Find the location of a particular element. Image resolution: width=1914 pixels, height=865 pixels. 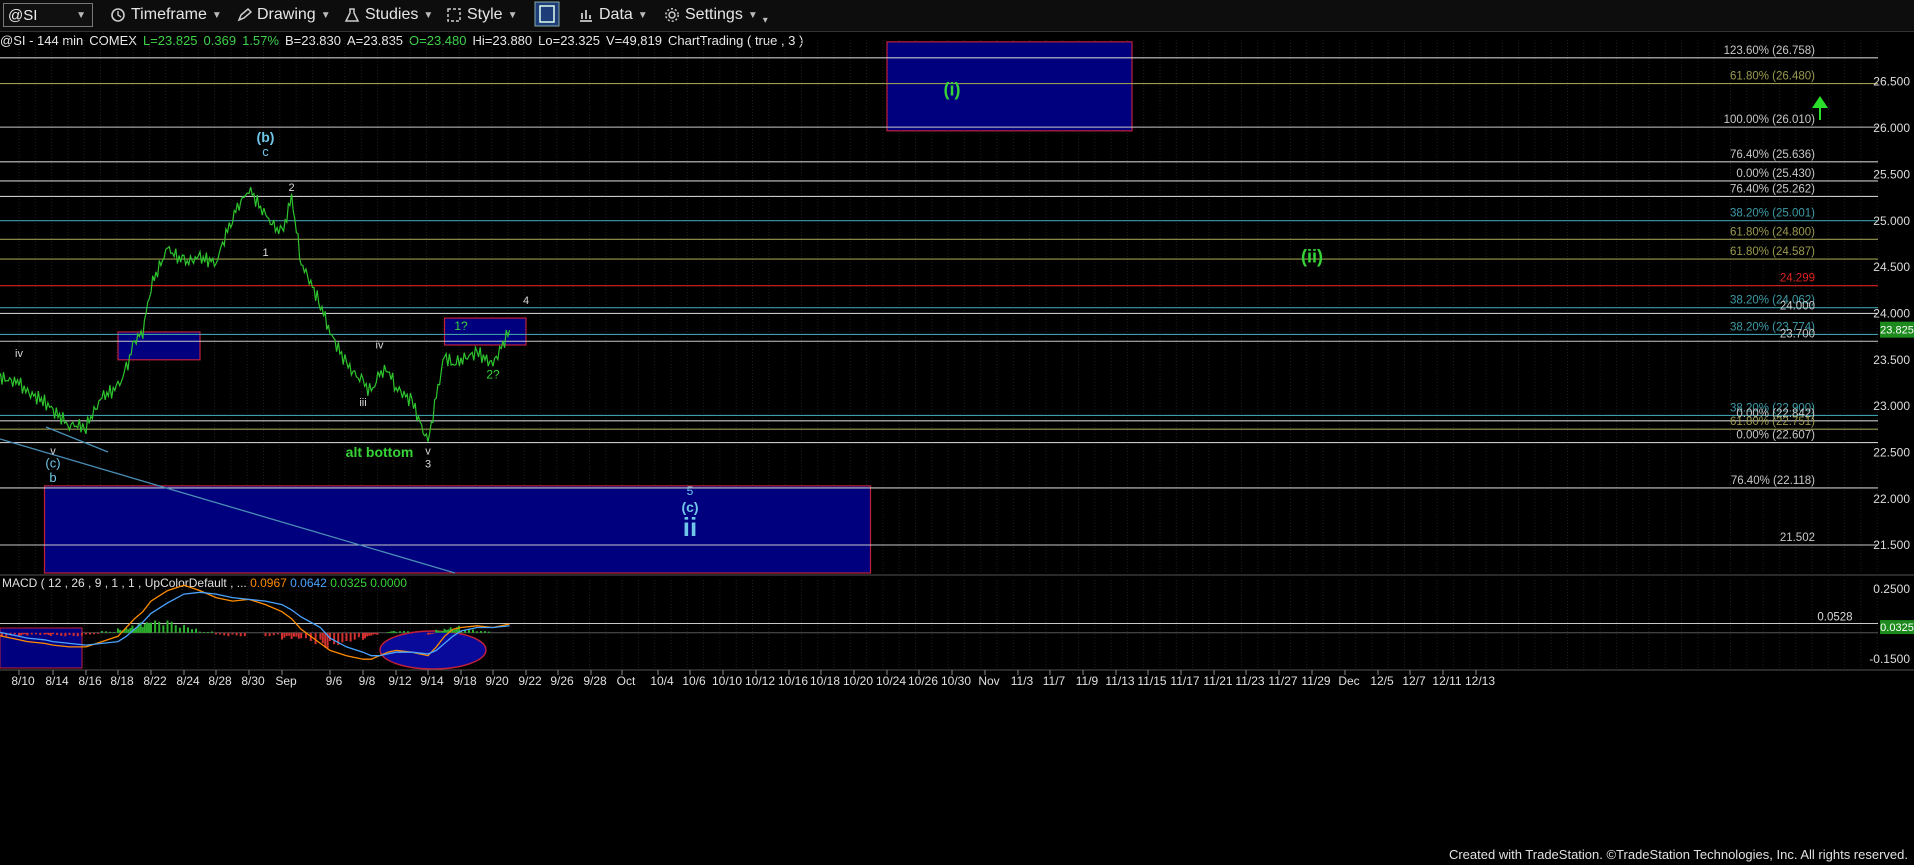

date-label: Sep is located at coordinates (286, 681).